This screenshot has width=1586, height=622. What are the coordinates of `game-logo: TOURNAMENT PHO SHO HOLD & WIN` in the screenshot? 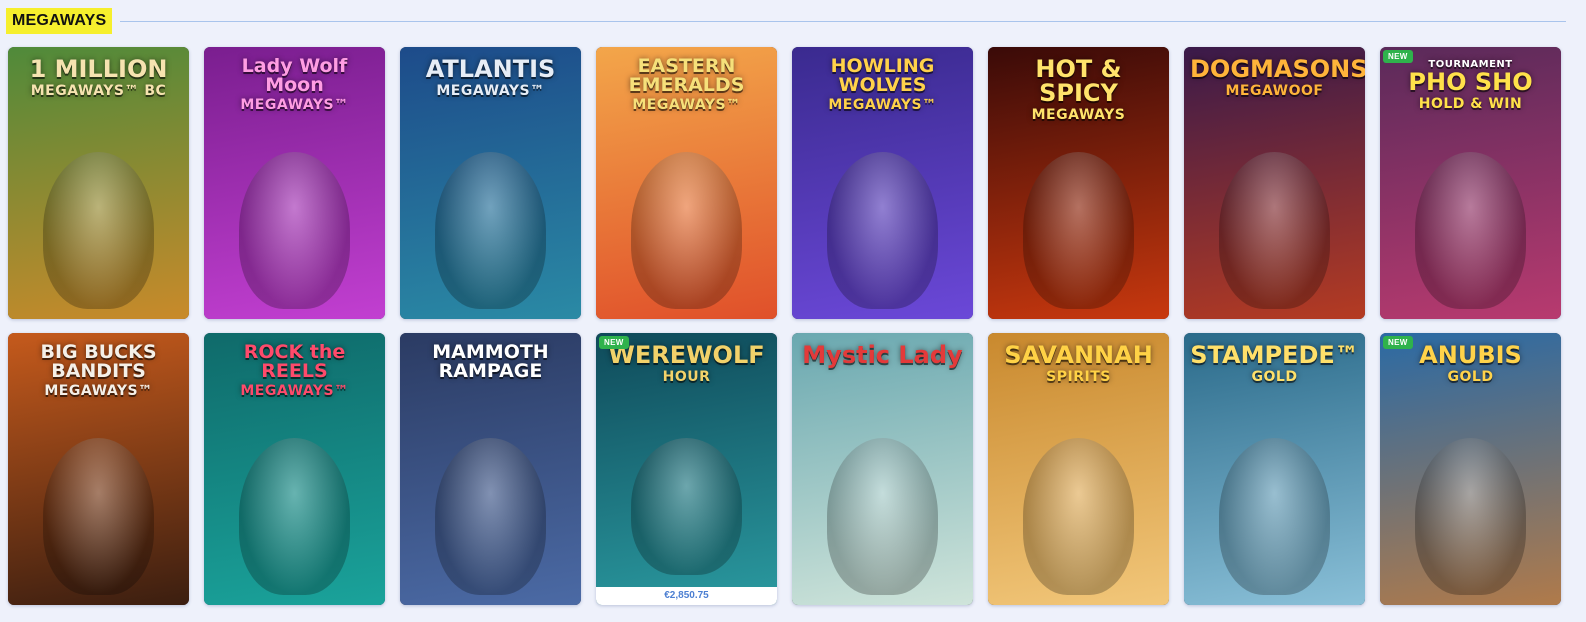 It's located at (1470, 84).